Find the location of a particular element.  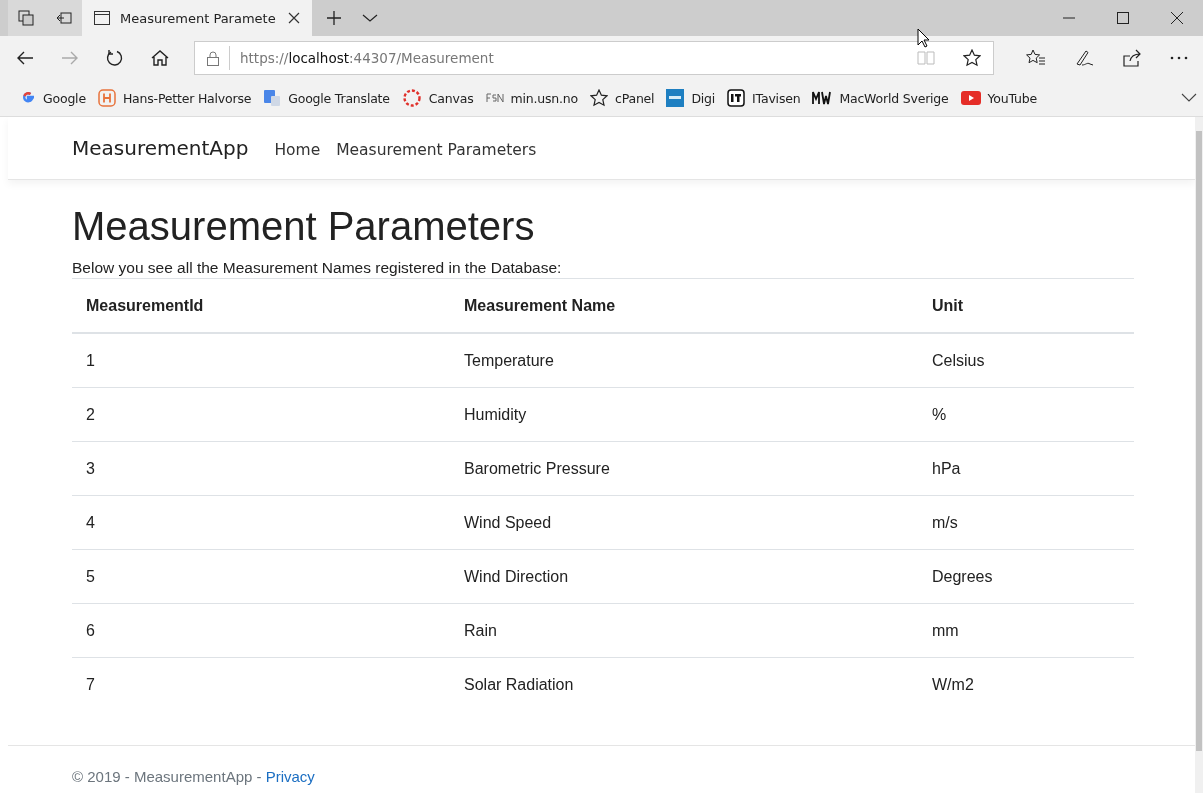

new-tab-icon is located at coordinates (334, 18).